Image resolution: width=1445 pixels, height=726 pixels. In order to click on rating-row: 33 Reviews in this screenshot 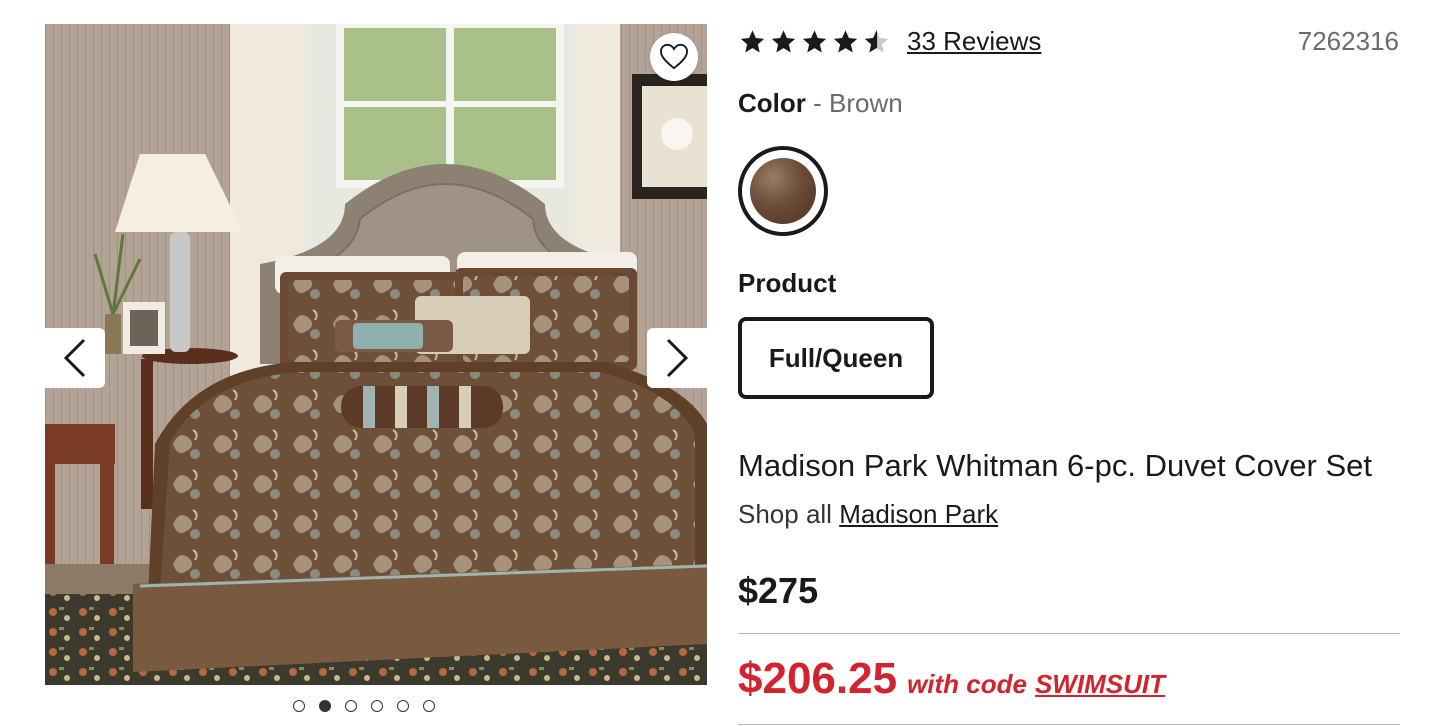, I will do `click(889, 41)`.